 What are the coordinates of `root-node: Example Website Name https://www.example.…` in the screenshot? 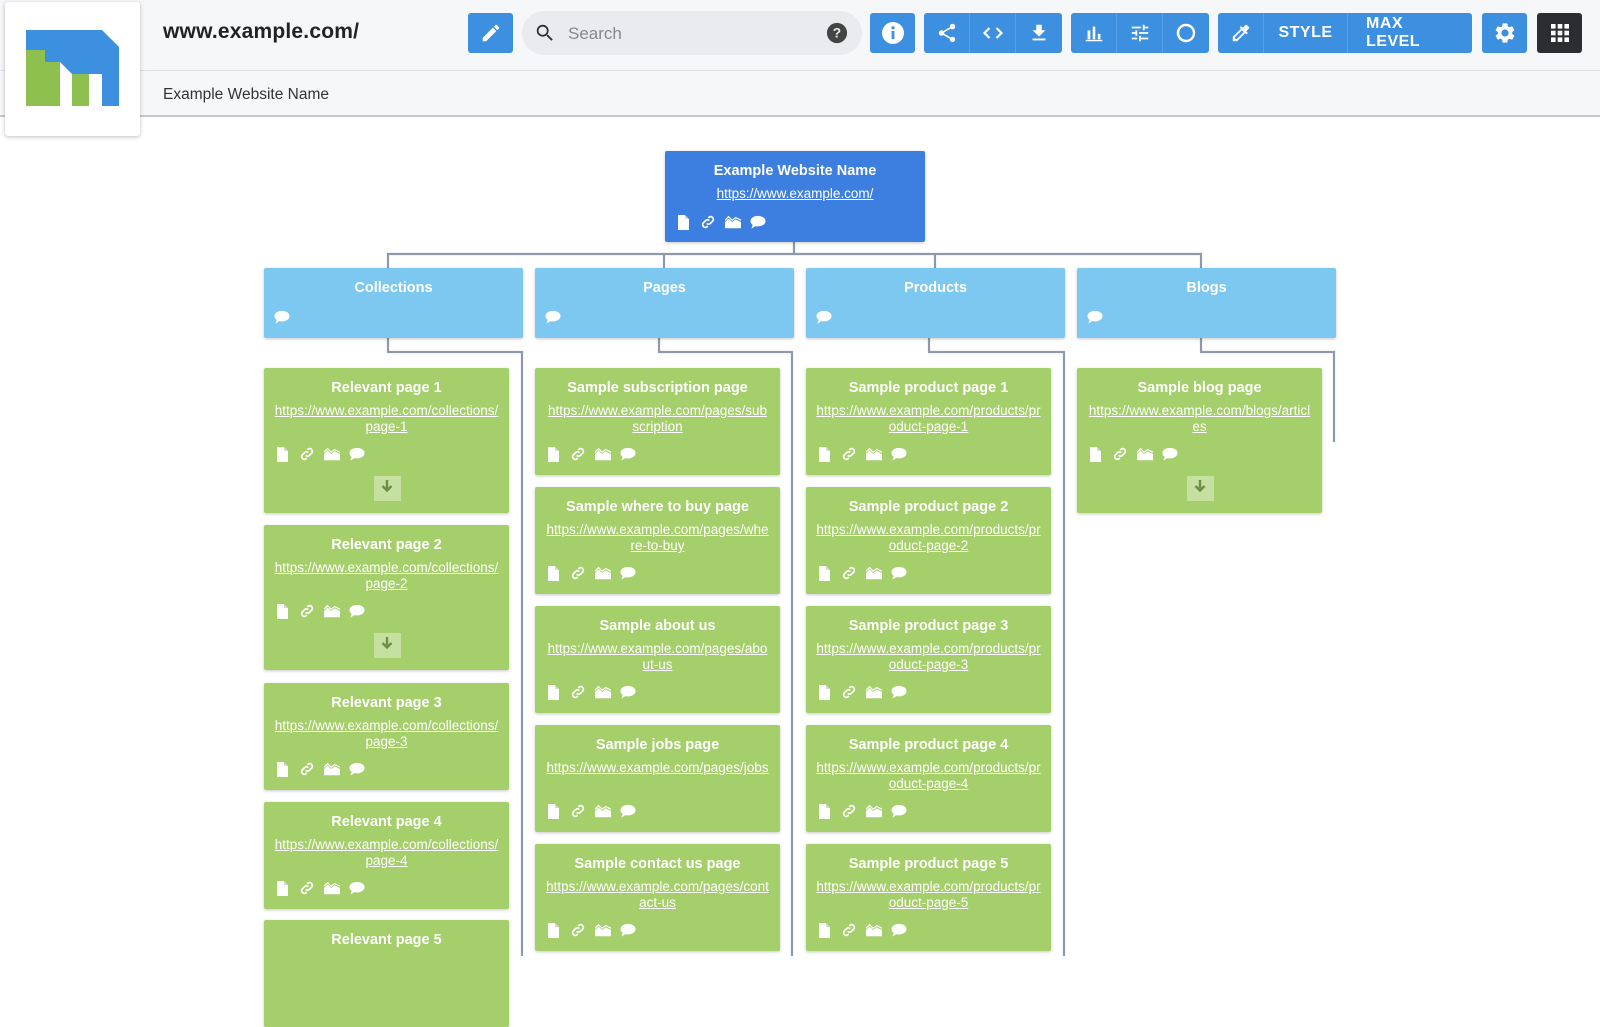 It's located at (795, 196).